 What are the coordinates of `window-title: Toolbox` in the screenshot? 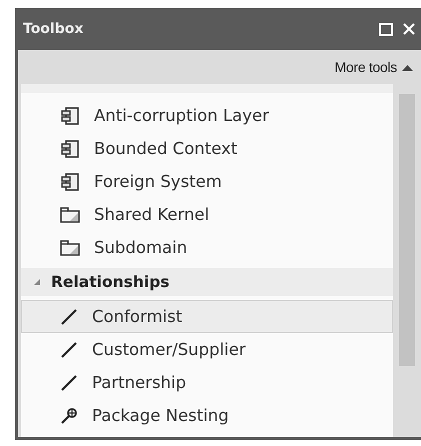 It's located at (53, 29).